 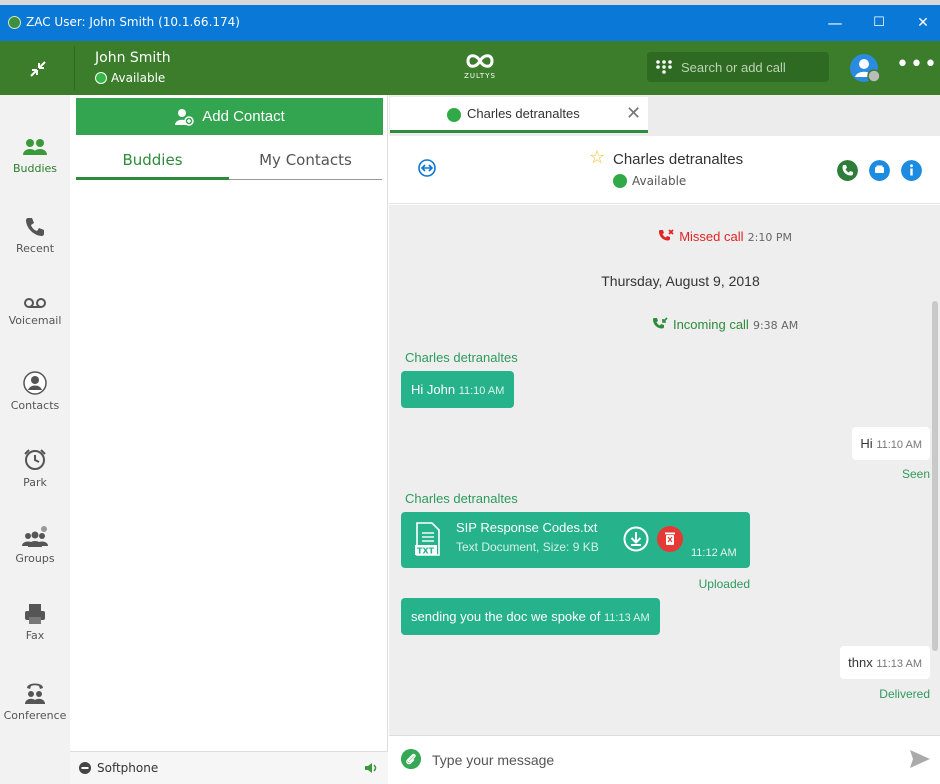 I want to click on dialpad-icon, so click(x=664, y=67).